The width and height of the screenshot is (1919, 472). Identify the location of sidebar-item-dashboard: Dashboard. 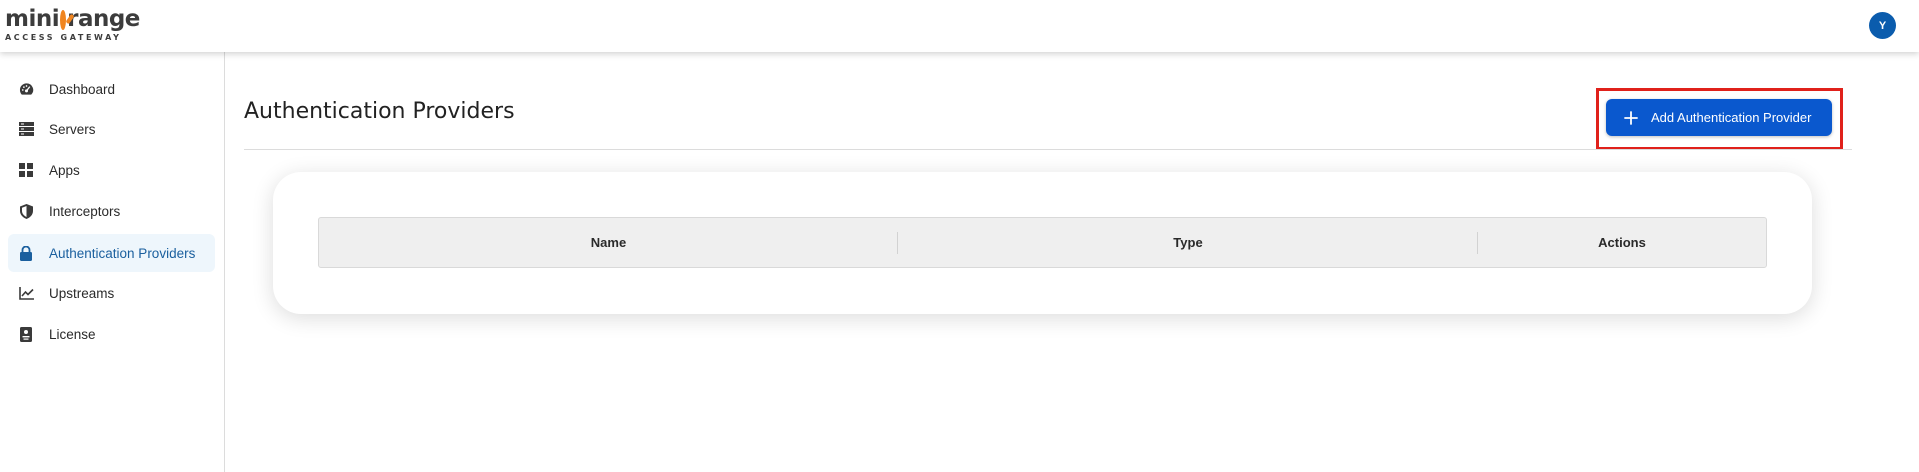
(111, 89).